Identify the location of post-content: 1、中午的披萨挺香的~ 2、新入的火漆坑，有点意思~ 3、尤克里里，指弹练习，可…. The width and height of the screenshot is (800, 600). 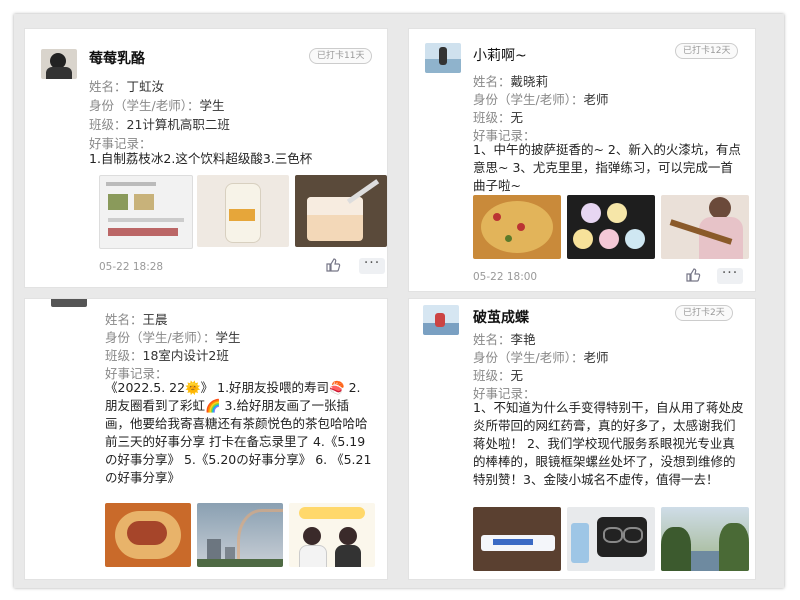
(607, 167).